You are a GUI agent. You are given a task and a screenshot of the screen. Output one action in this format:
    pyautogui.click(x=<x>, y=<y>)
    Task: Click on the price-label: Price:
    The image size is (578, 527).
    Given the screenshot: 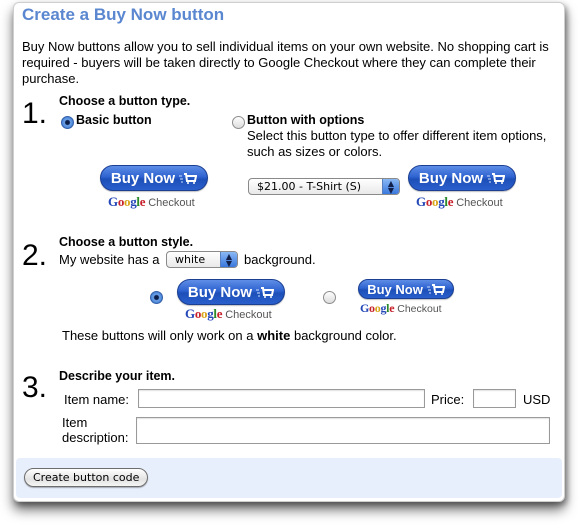 What is the action you would take?
    pyautogui.click(x=448, y=399)
    